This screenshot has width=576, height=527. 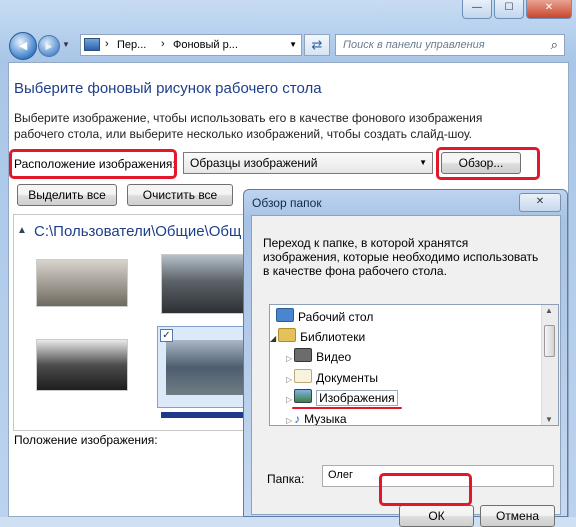 I want to click on tree-item-video: ▷ Видео, so click(x=318, y=357).